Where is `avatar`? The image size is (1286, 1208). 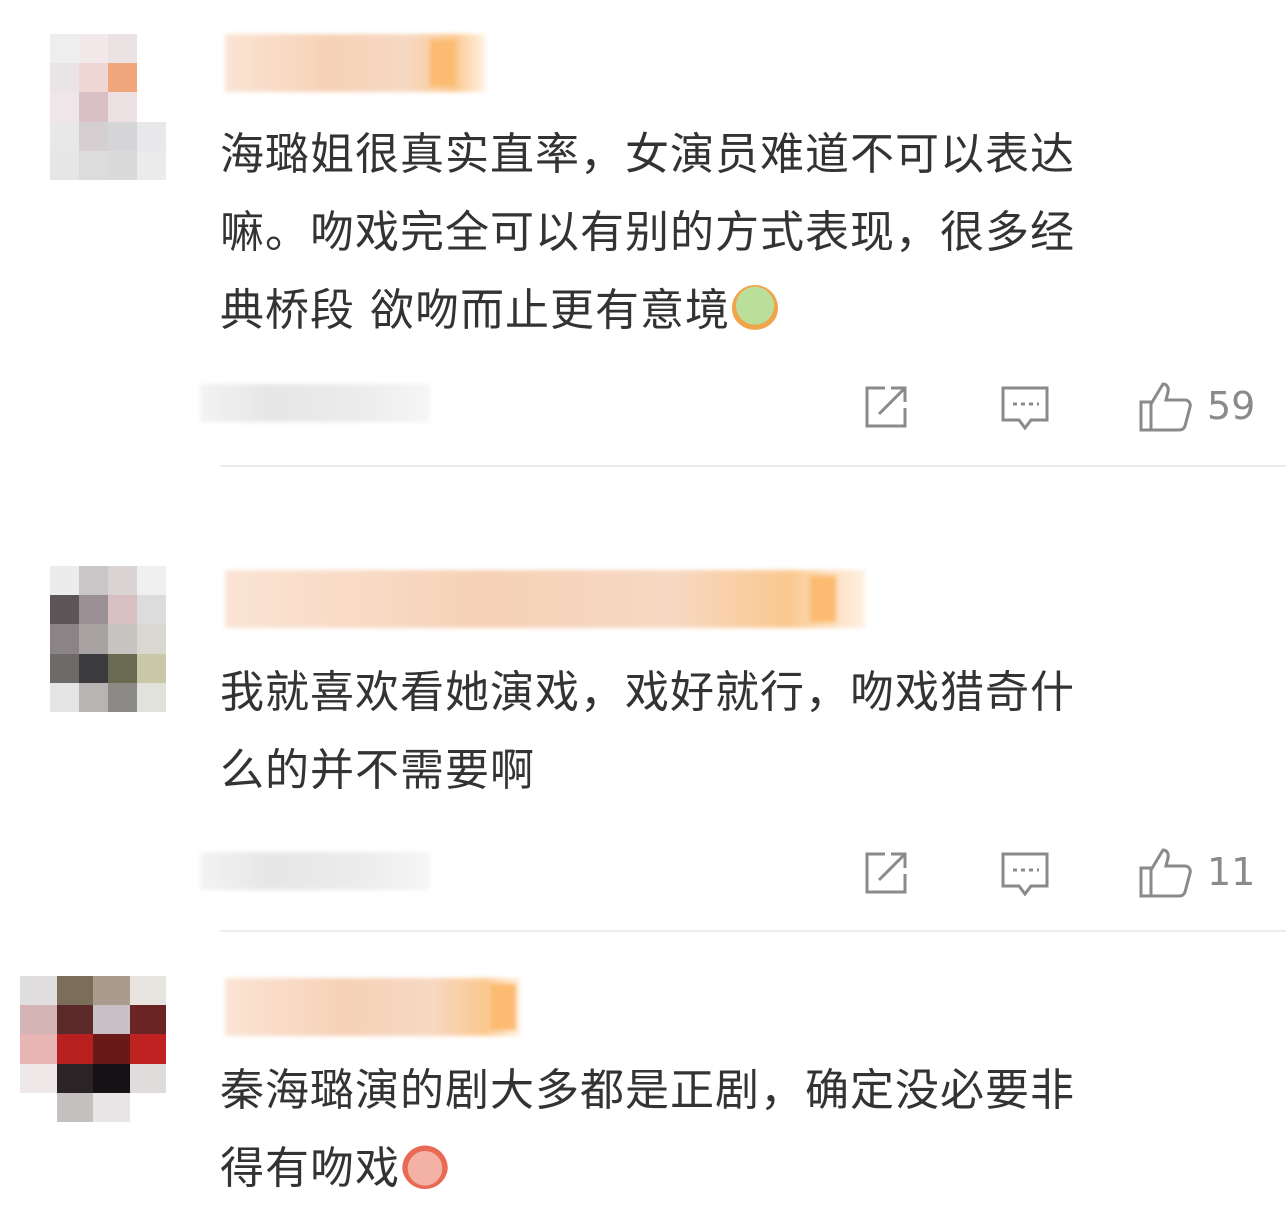 avatar is located at coordinates (93, 1049).